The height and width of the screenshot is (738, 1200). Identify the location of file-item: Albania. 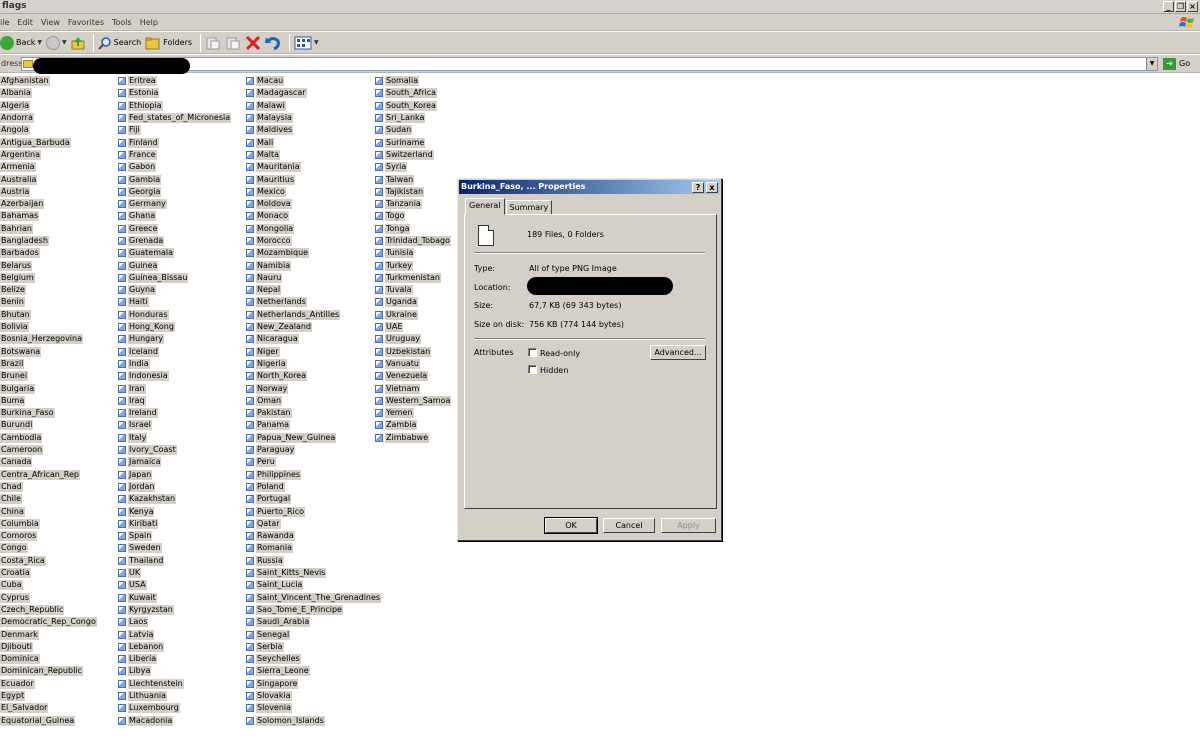
(48, 93).